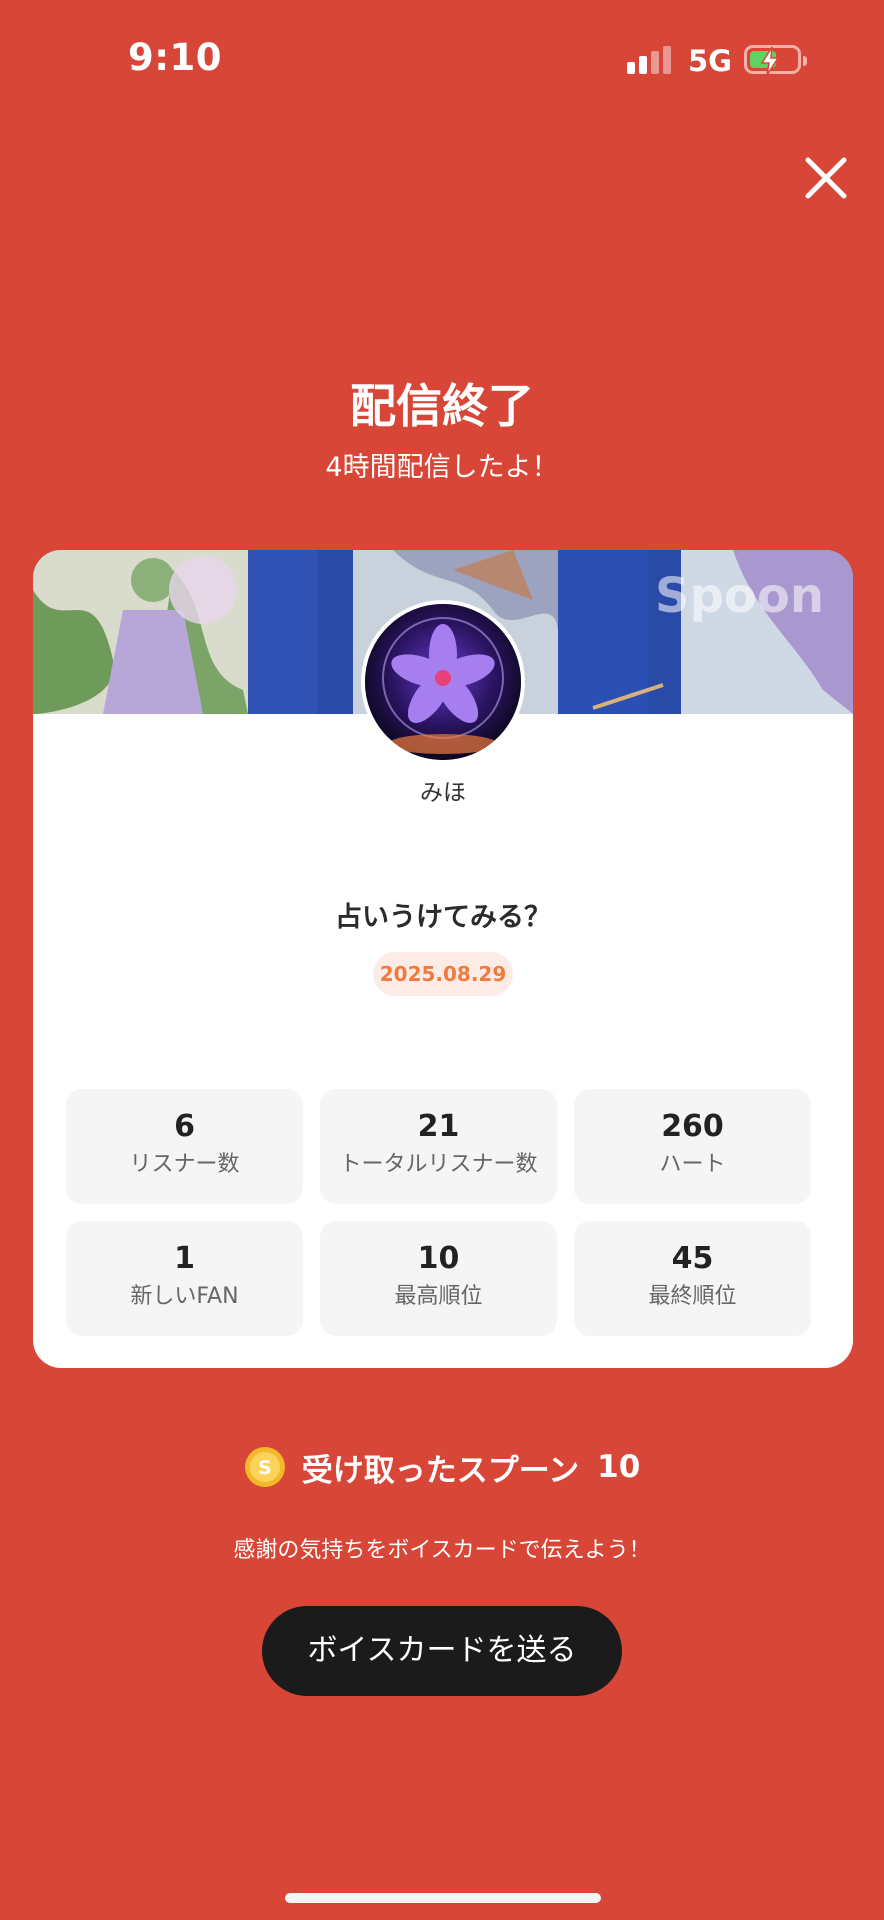 The width and height of the screenshot is (884, 1920). Describe the element at coordinates (184, 1258) in the screenshot. I see `stat-value: 1` at that location.